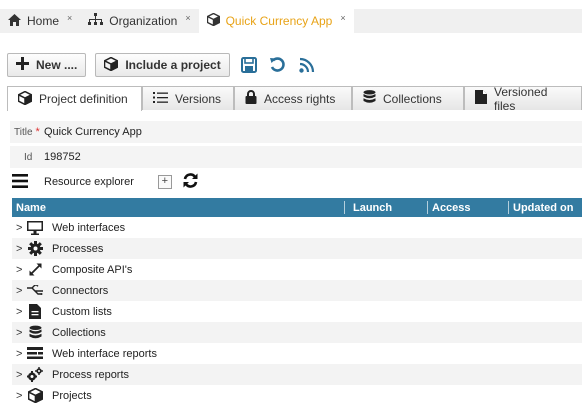 Image resolution: width=582 pixels, height=416 pixels. I want to click on organization-icon, so click(96, 21).